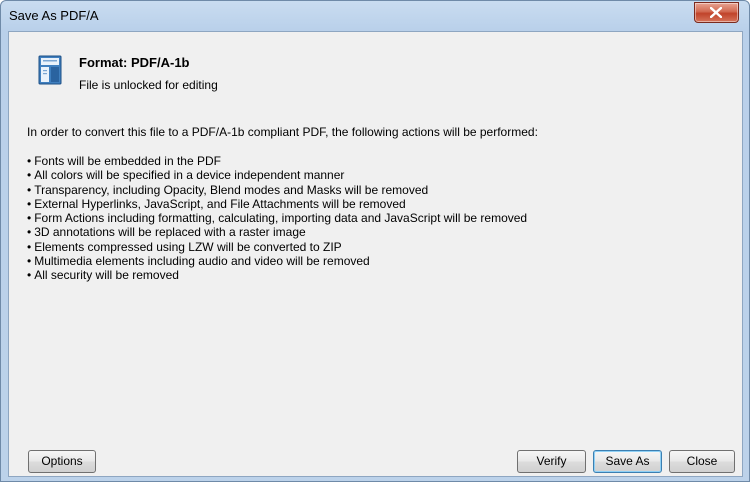 The width and height of the screenshot is (750, 482). Describe the element at coordinates (551, 461) in the screenshot. I see `verify-button: Verify` at that location.